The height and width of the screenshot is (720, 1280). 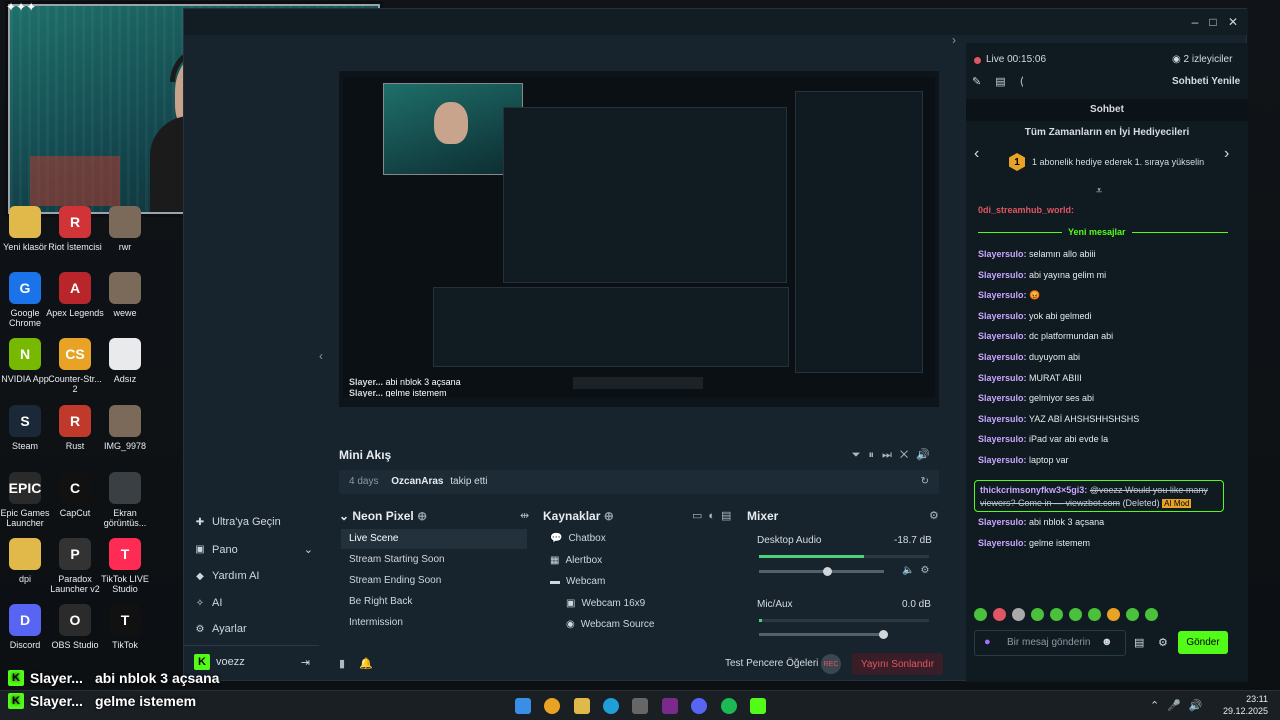 I want to click on nav-label: Ayarlar, so click(x=229, y=629).